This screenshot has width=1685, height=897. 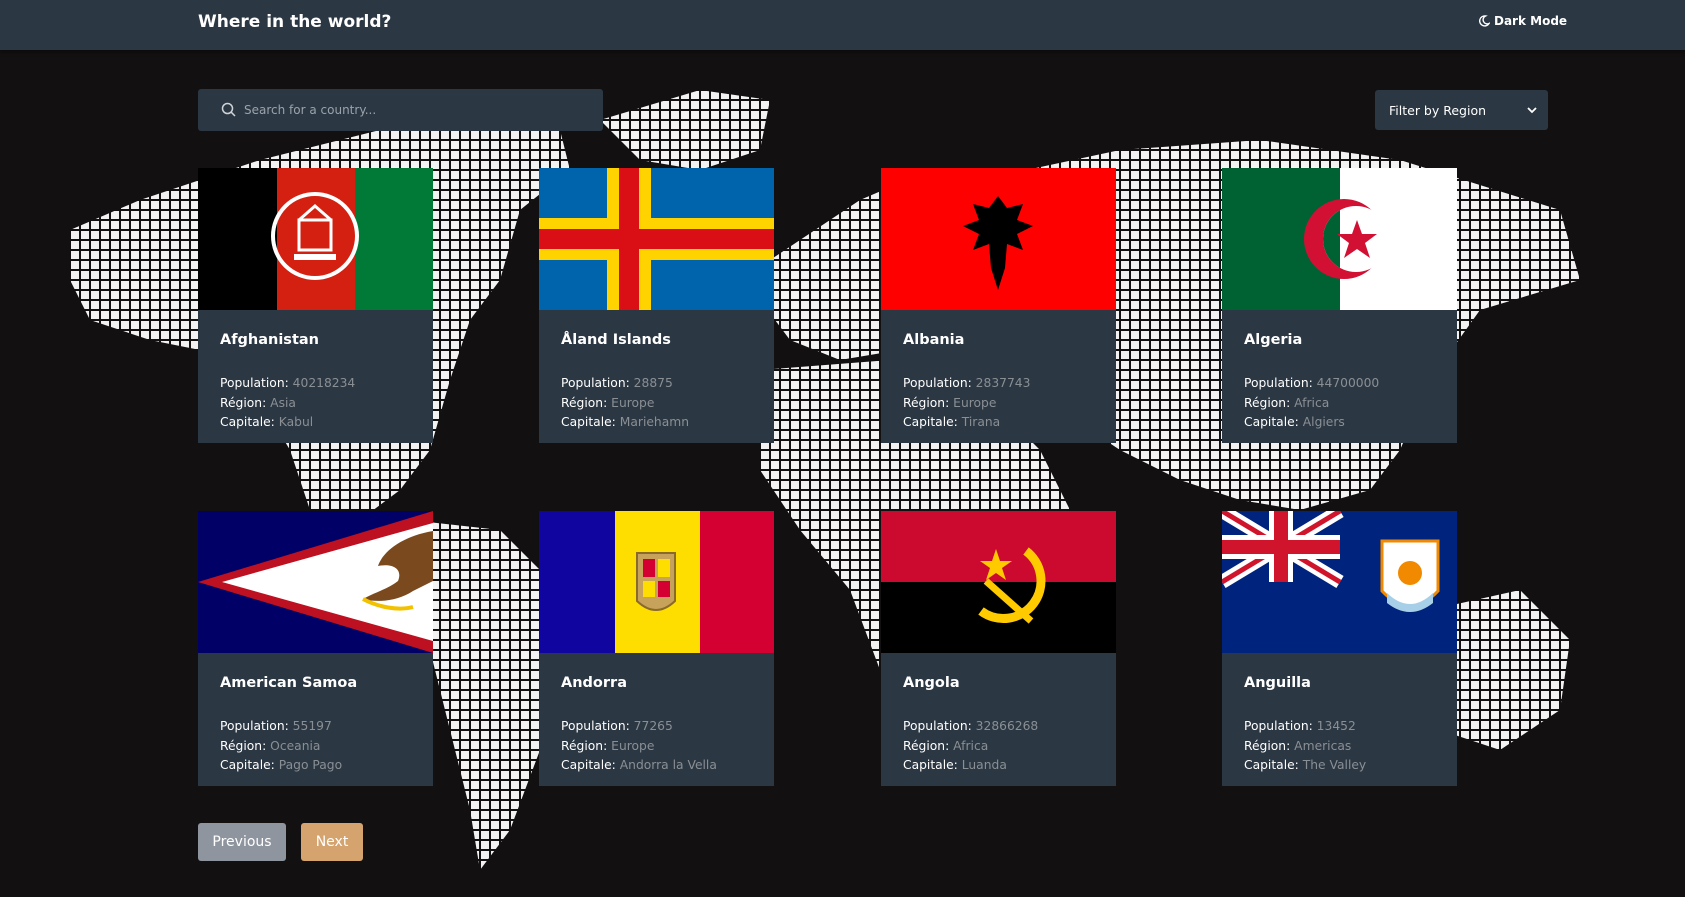 What do you see at coordinates (1323, 745) in the screenshot?
I see `region-value: Americas` at bounding box center [1323, 745].